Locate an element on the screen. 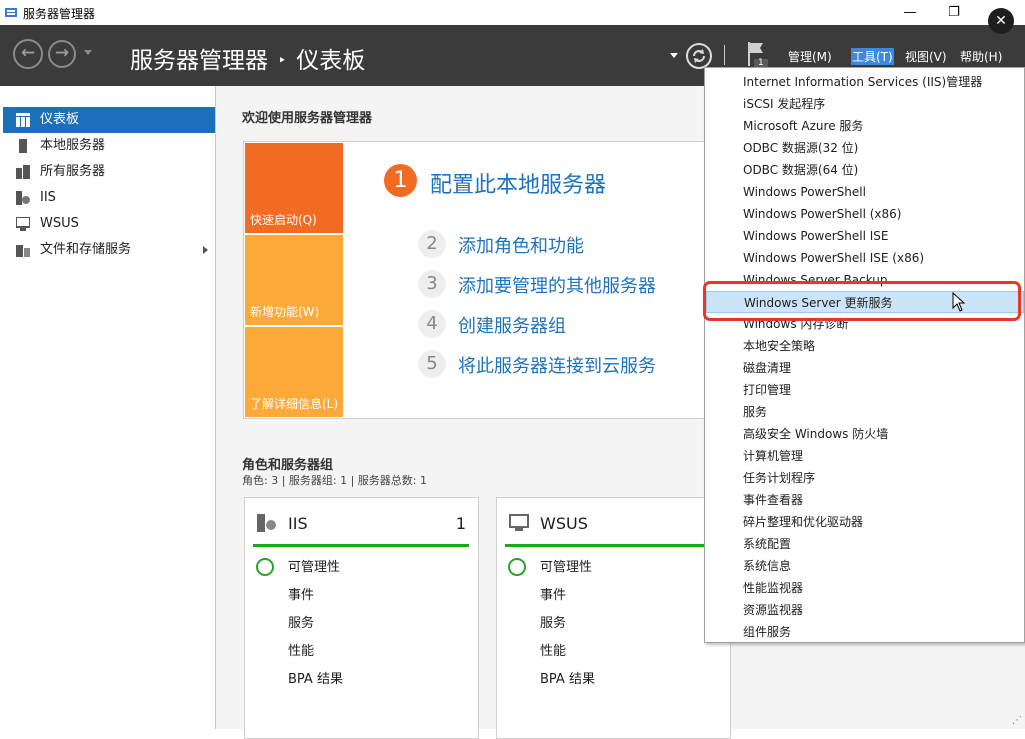  menu-item-powershell-ise-x86: Windows PowerShell ISE (x86) is located at coordinates (865, 258).